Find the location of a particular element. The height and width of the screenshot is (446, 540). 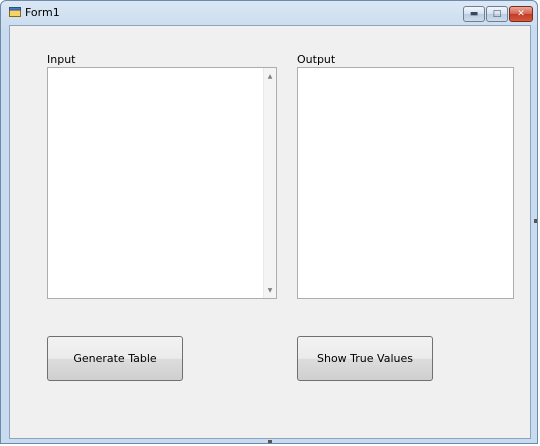

maximize-icon: □ is located at coordinates (497, 14).